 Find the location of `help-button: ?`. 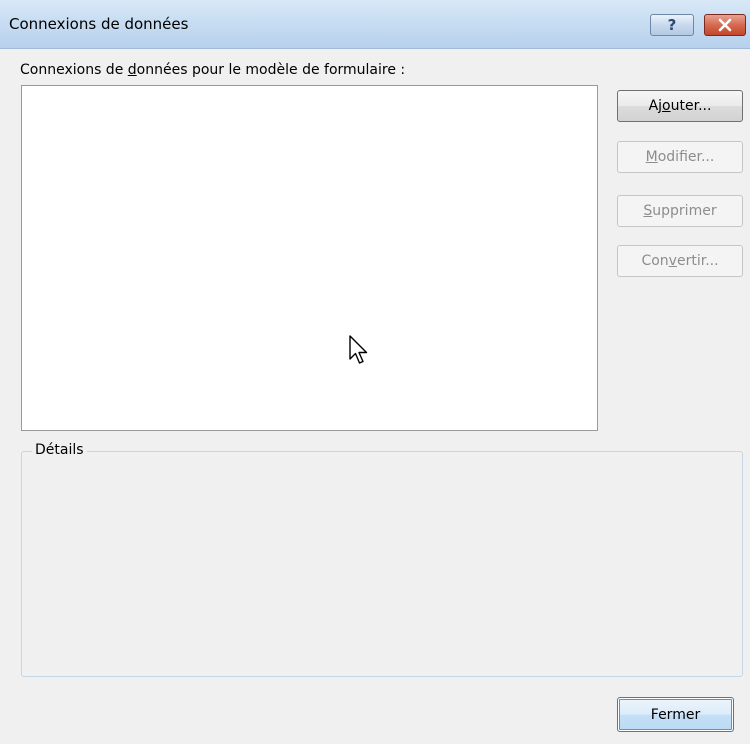

help-button: ? is located at coordinates (672, 25).